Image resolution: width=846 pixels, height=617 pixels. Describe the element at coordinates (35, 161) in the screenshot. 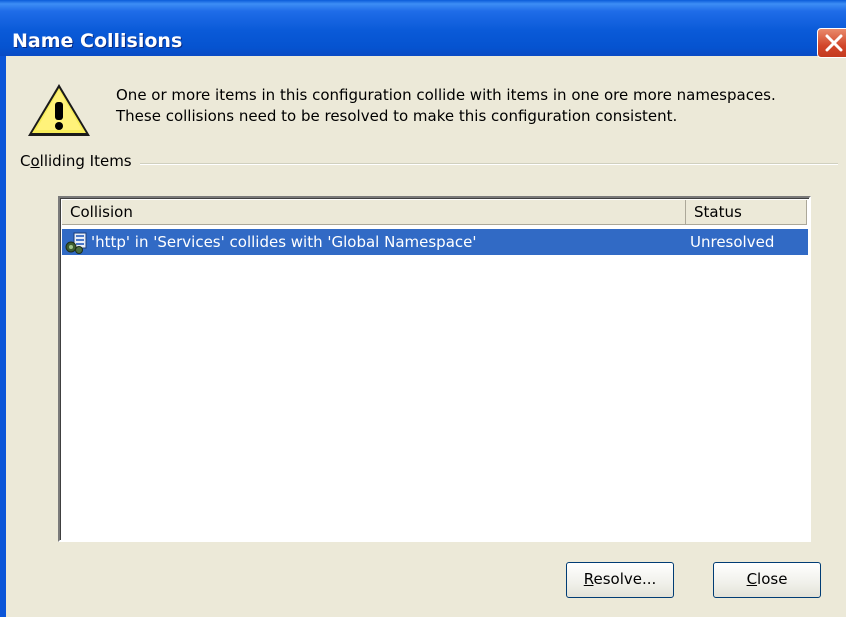

I see `group-label-mnemonic: o` at that location.